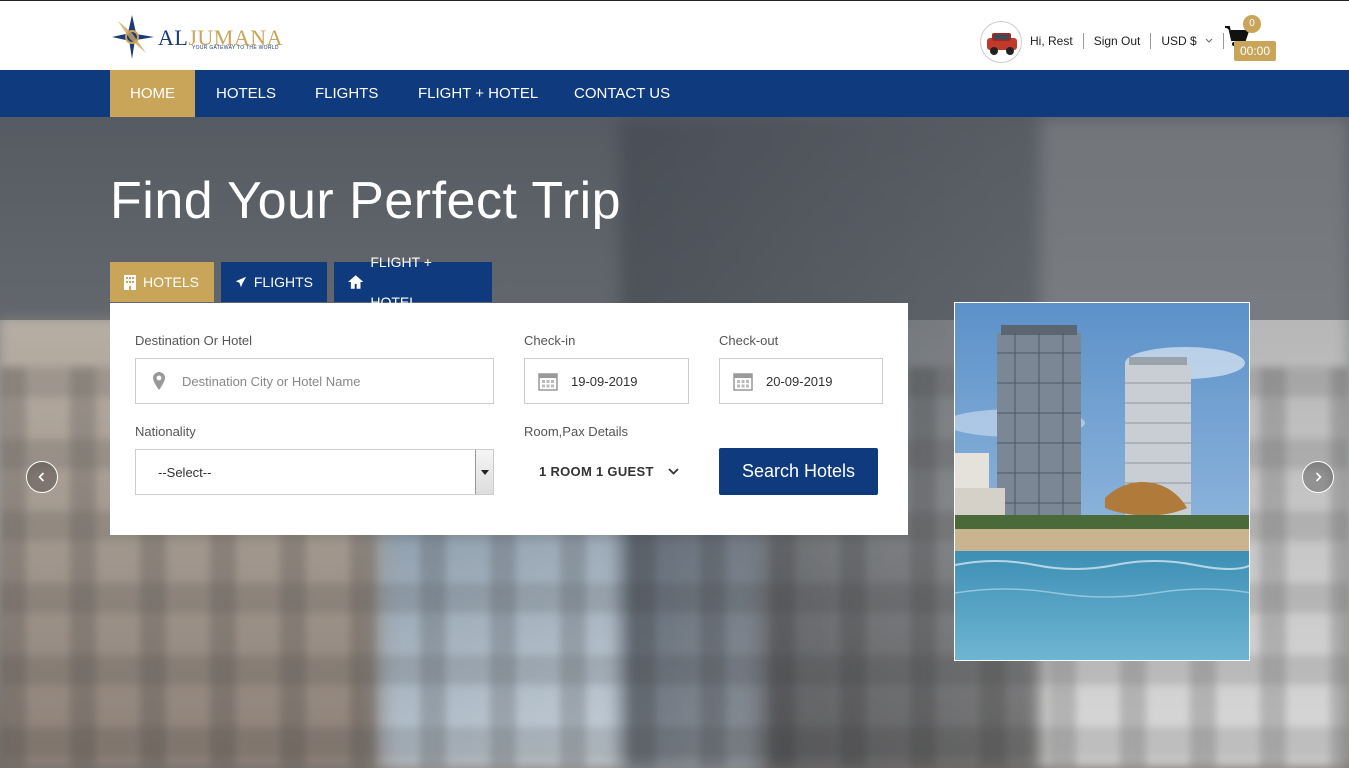  Describe the element at coordinates (1057, 41) in the screenshot. I see `user-greeting: Hi, Rest` at that location.